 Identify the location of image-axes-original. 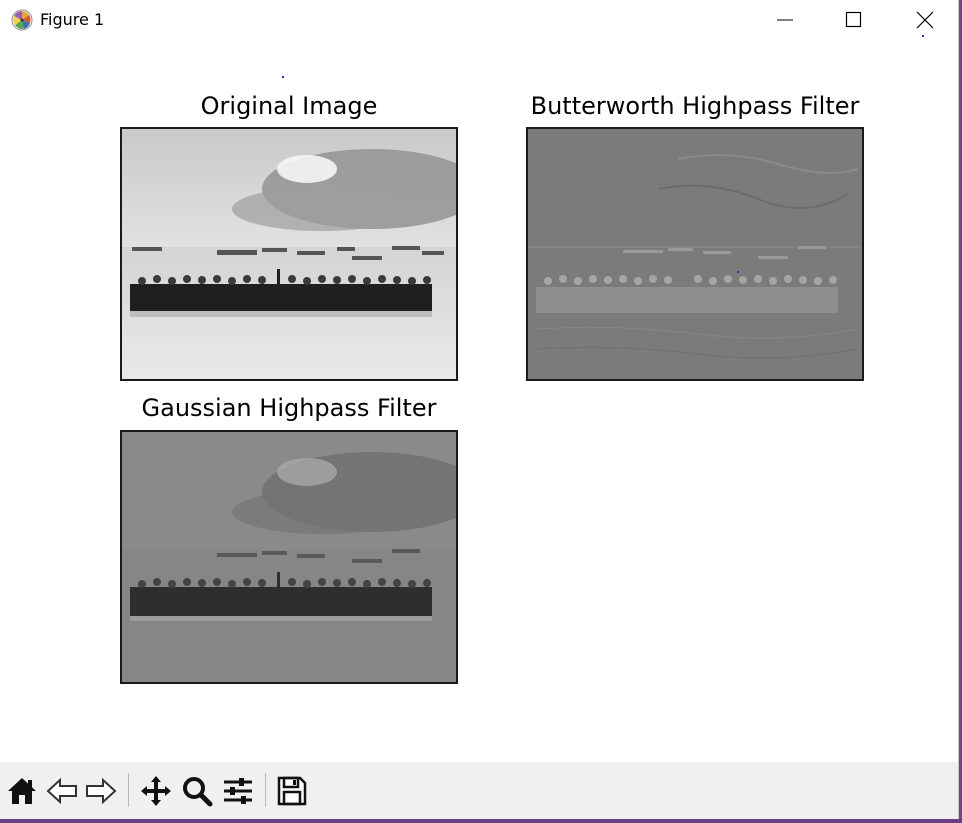
(289, 254).